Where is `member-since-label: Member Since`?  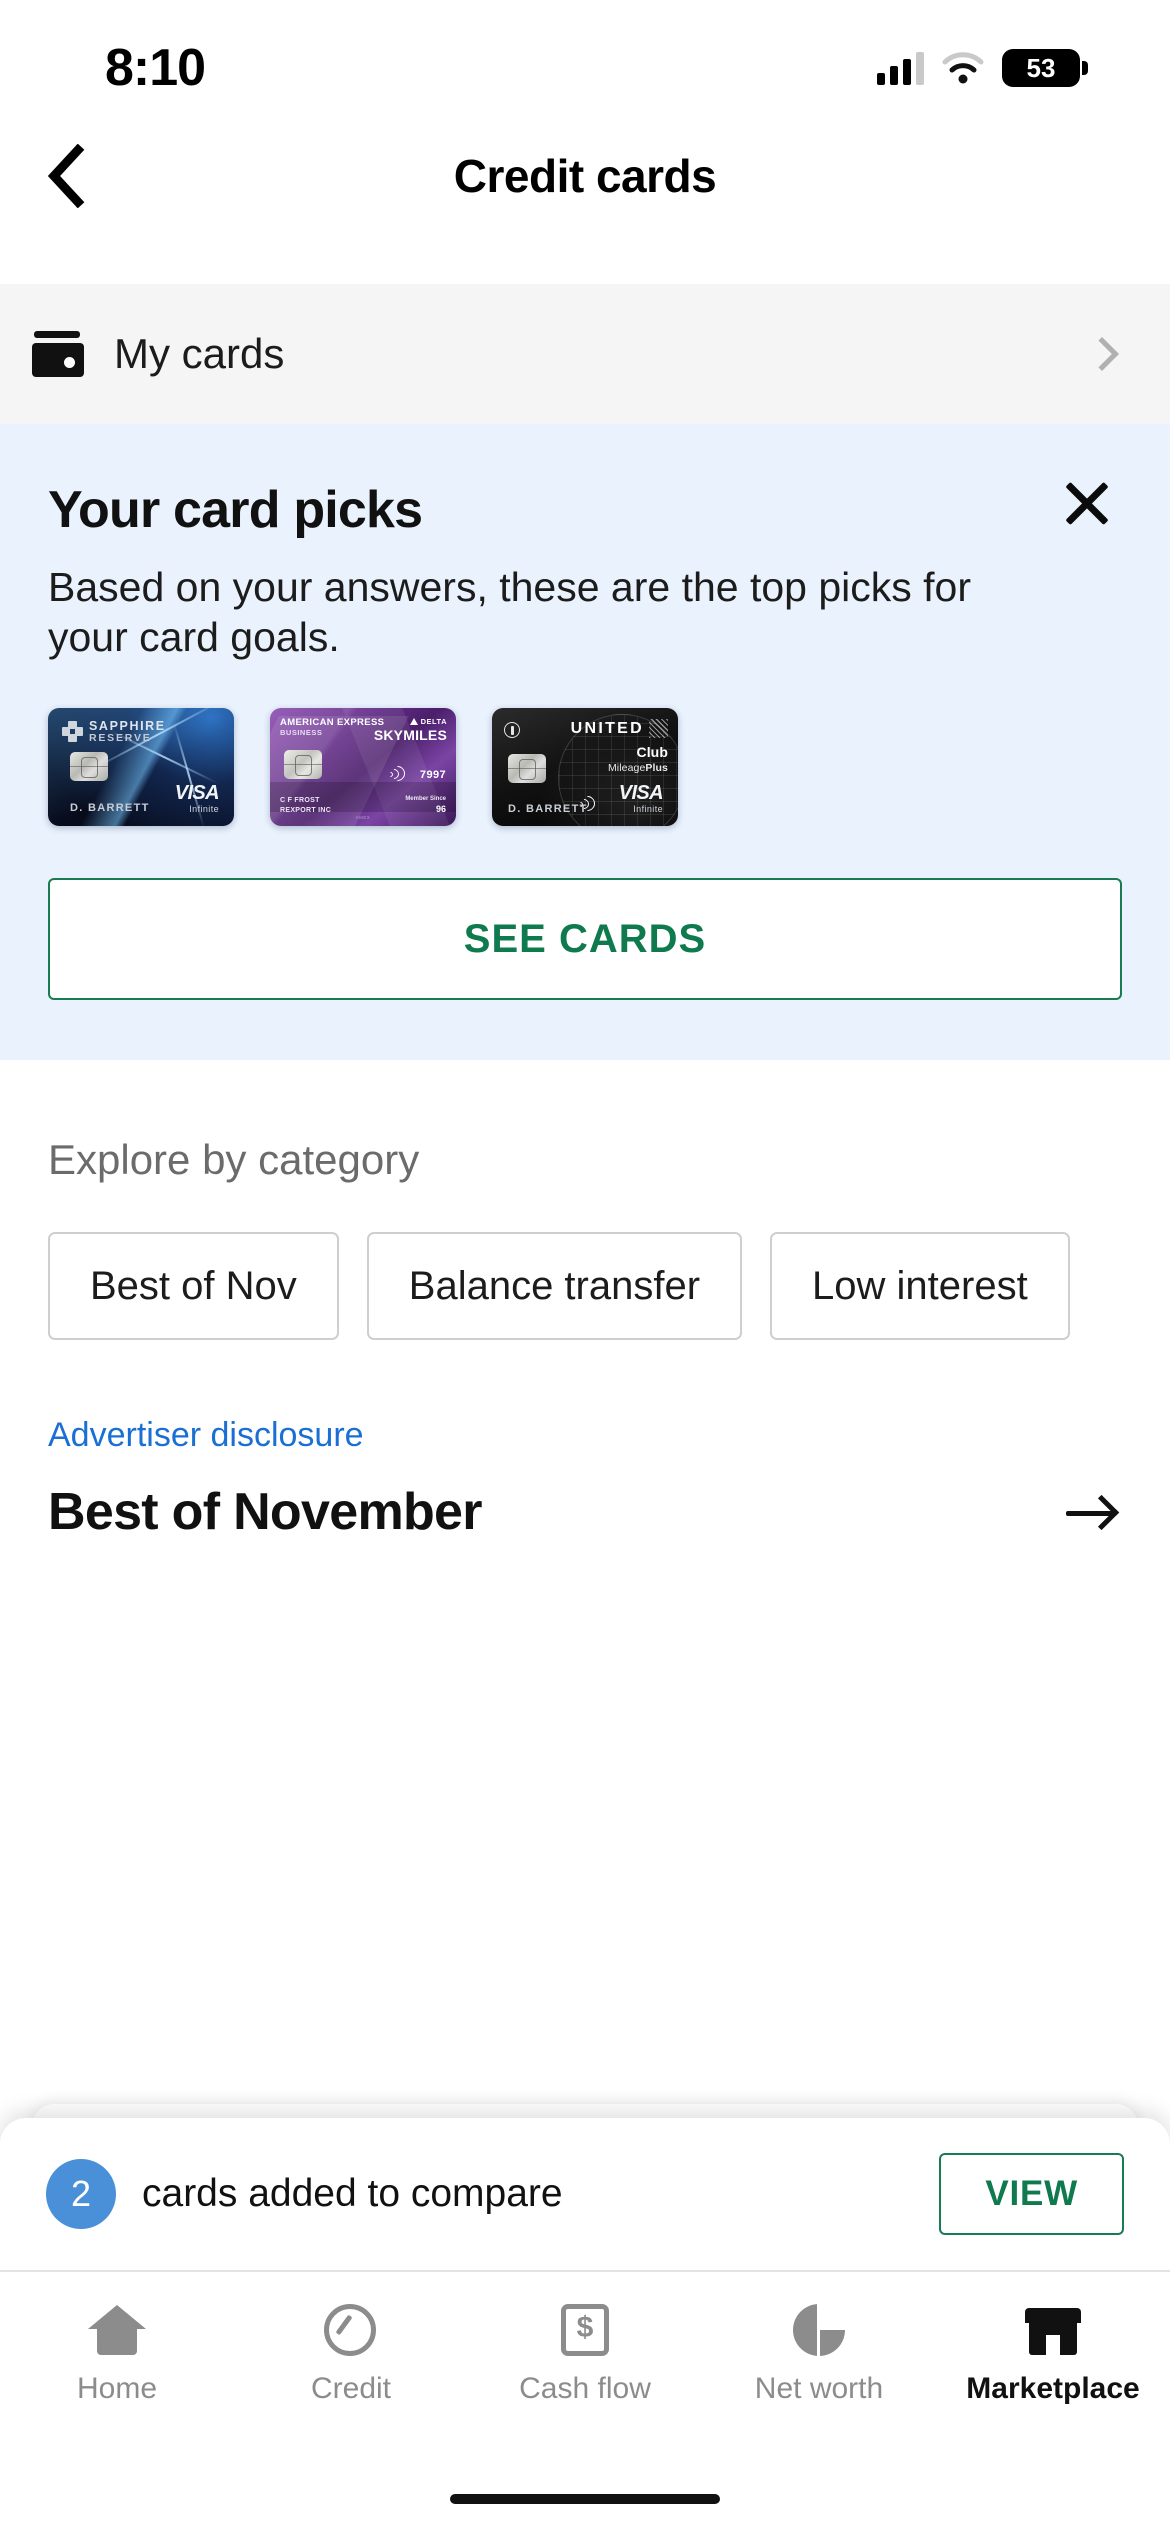
member-since-label: Member Since is located at coordinates (425, 798).